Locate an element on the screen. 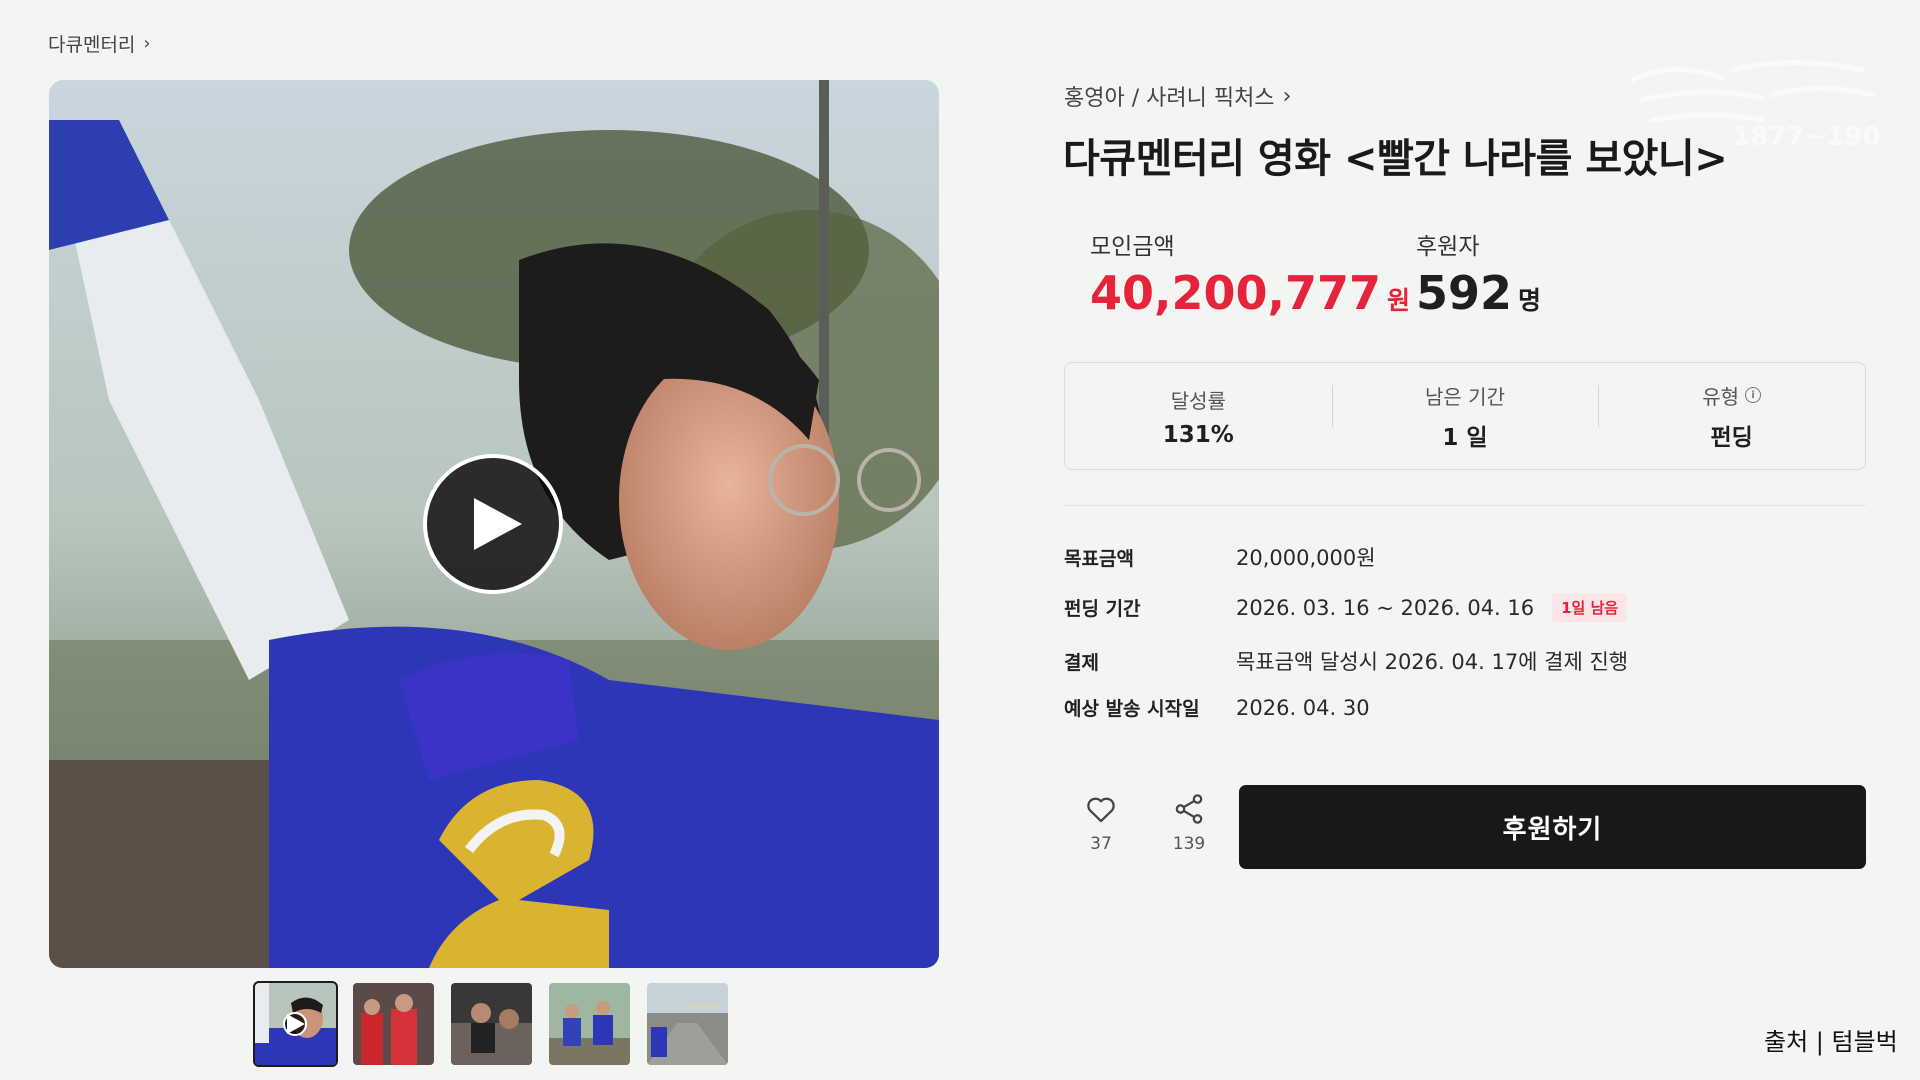 This screenshot has width=1920, height=1080. rate-value: 131% is located at coordinates (1198, 434).